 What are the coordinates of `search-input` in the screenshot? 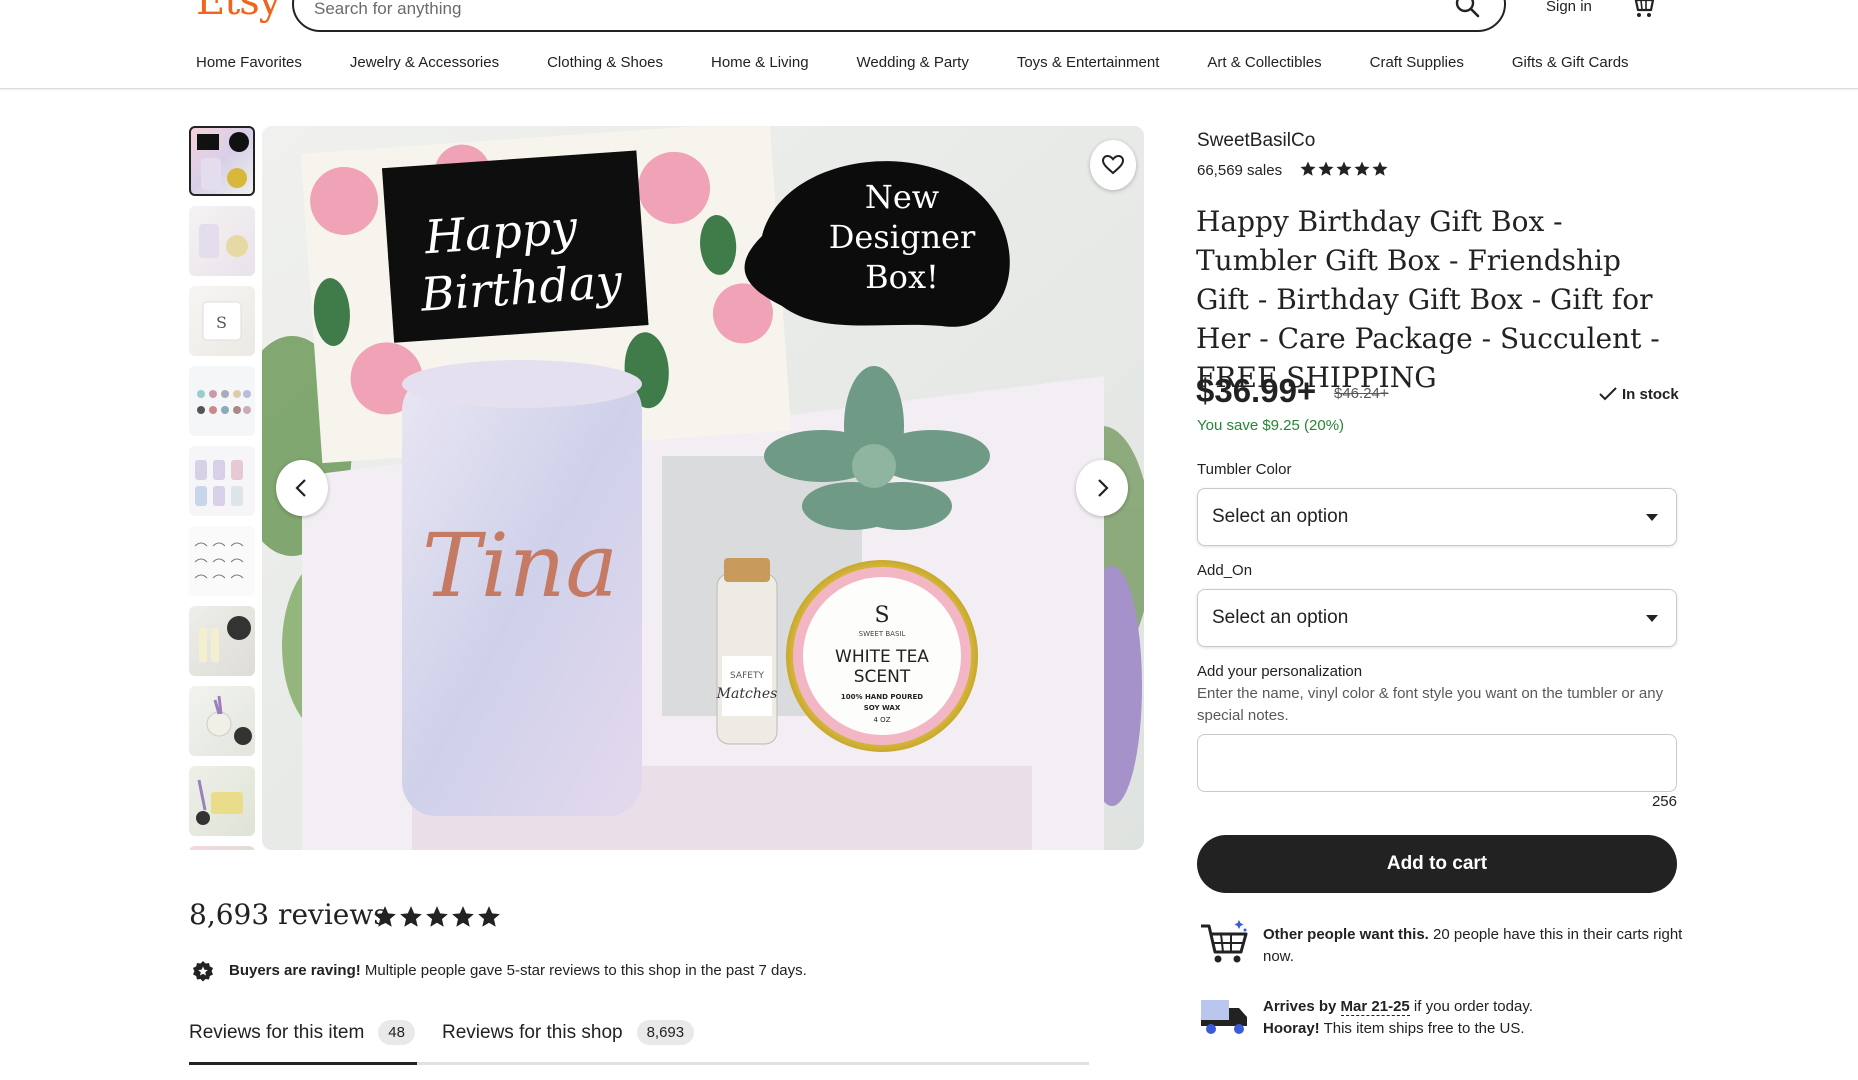 It's located at (864, 10).